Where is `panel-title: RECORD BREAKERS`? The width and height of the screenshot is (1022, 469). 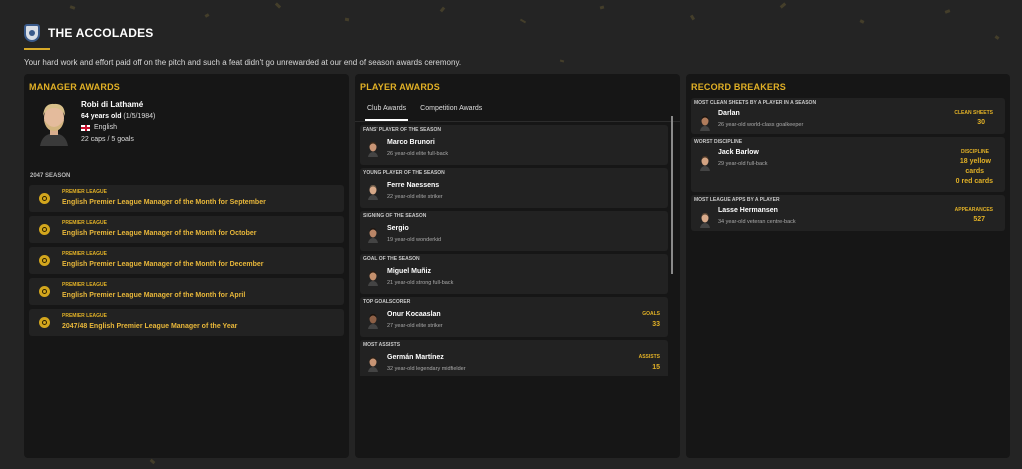
panel-title: RECORD BREAKERS is located at coordinates (739, 87).